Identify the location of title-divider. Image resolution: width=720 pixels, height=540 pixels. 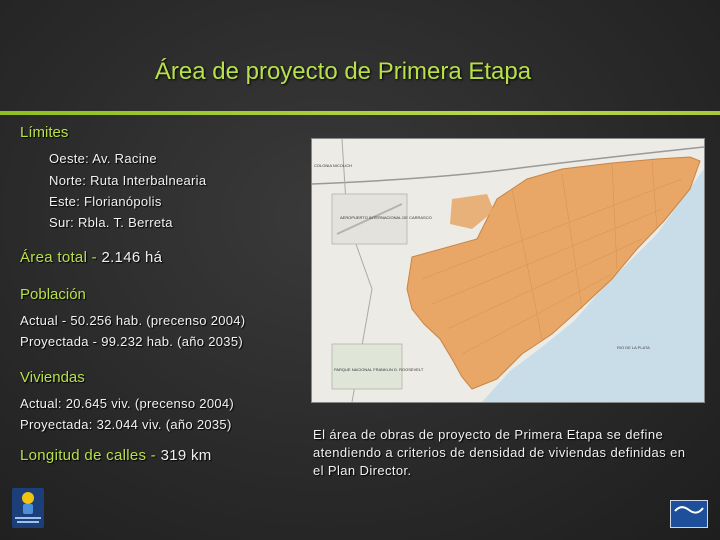
(360, 113).